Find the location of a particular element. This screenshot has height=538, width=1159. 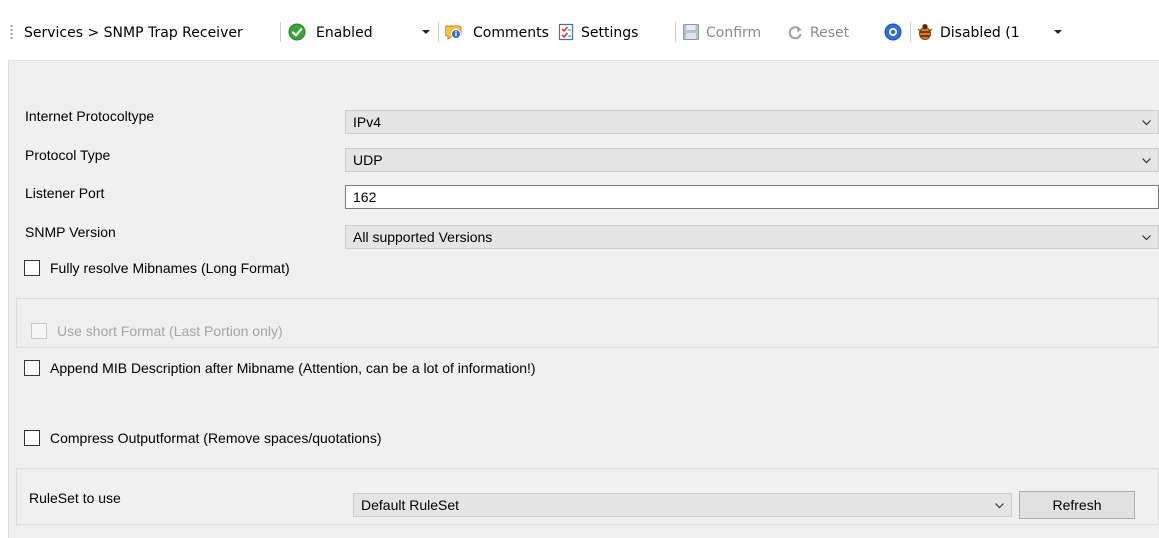

short-format-label: Use short Format (Last Portion only) is located at coordinates (170, 331).